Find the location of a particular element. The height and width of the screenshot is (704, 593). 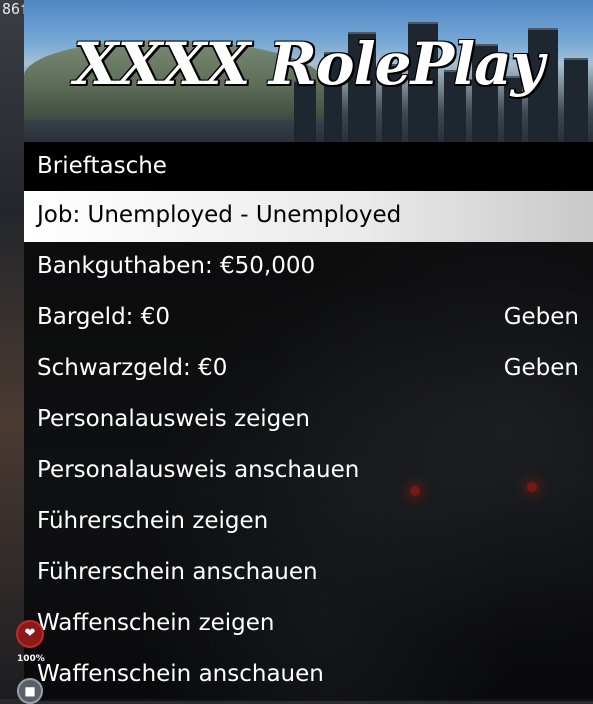

menu-item-black-money: Schwarzgeld: €0 Geben is located at coordinates (308, 369).